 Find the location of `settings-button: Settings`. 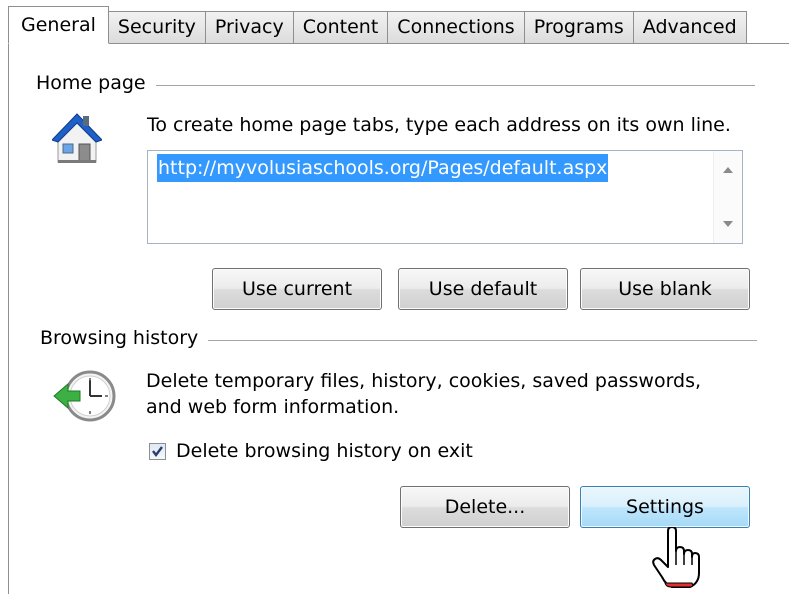

settings-button: Settings is located at coordinates (665, 507).